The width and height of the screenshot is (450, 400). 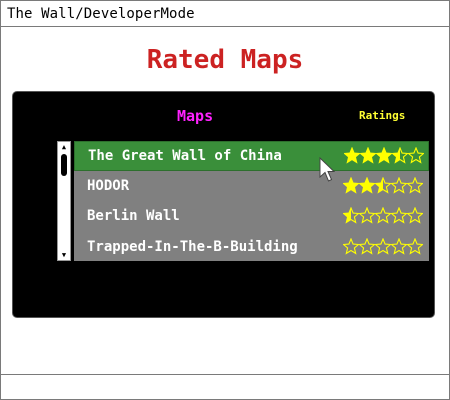 What do you see at coordinates (251, 187) in the screenshot?
I see `table-row: HODOR` at bounding box center [251, 187].